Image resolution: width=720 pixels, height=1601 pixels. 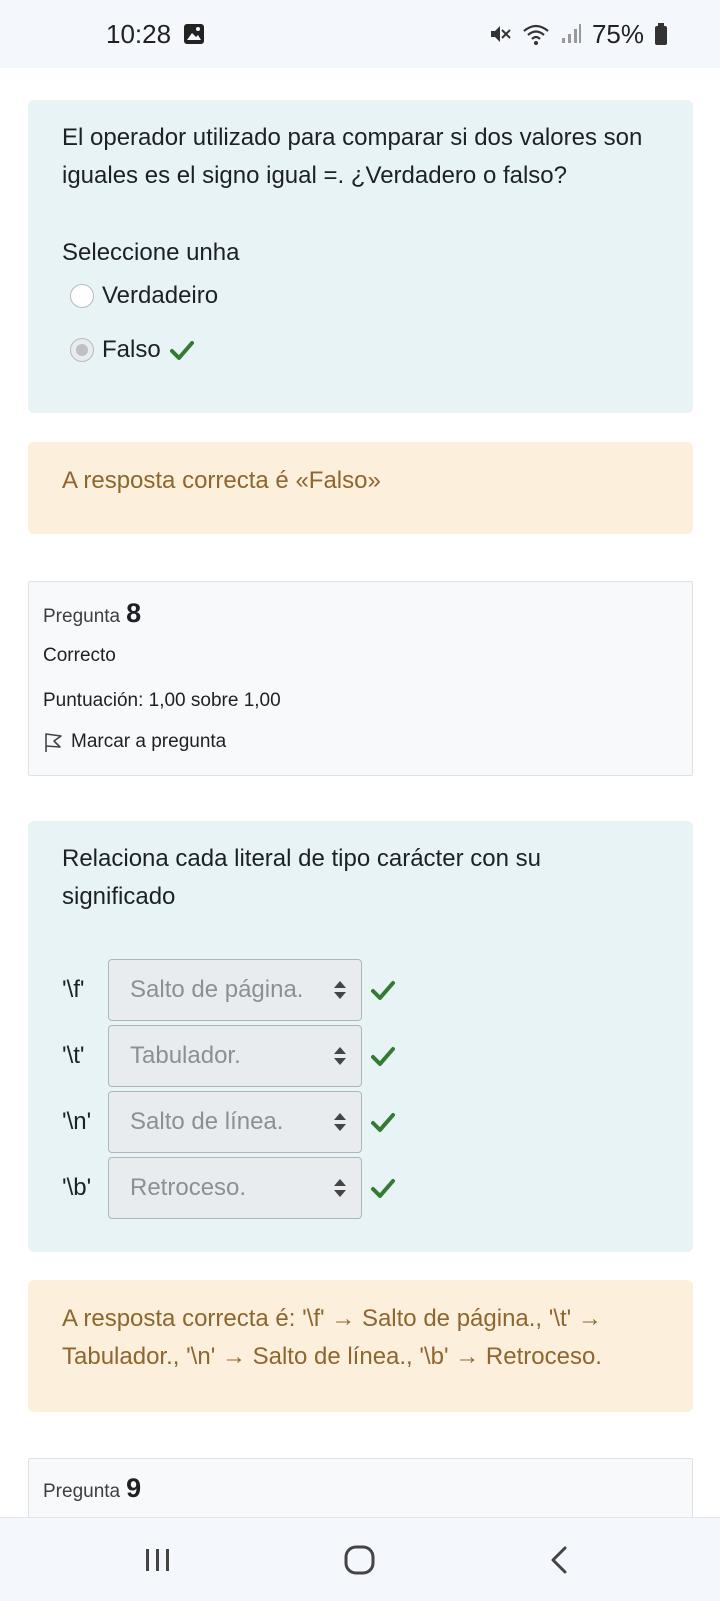 I want to click on status-bar: 10:28 75%, so click(x=360, y=34).